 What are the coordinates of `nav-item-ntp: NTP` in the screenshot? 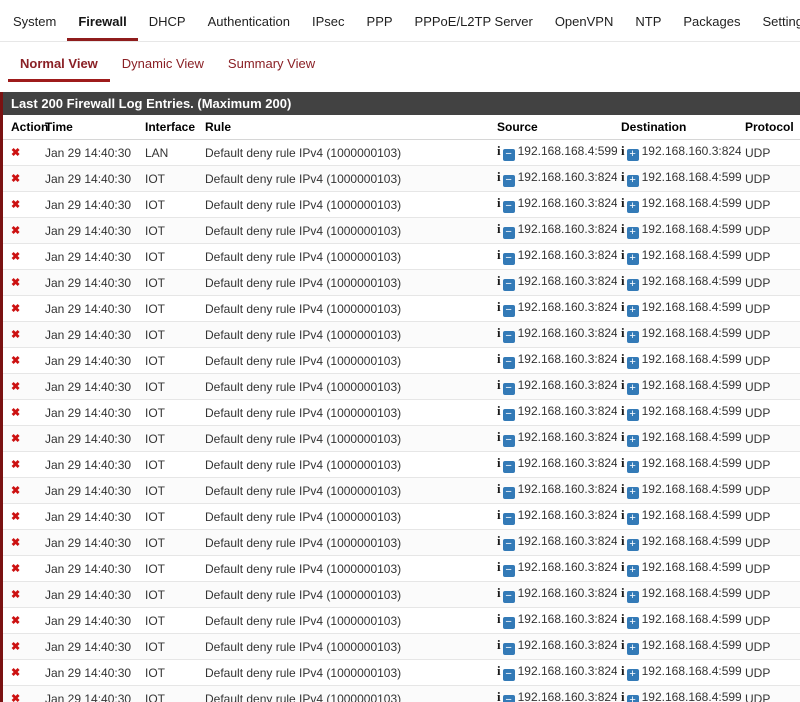 It's located at (648, 20).